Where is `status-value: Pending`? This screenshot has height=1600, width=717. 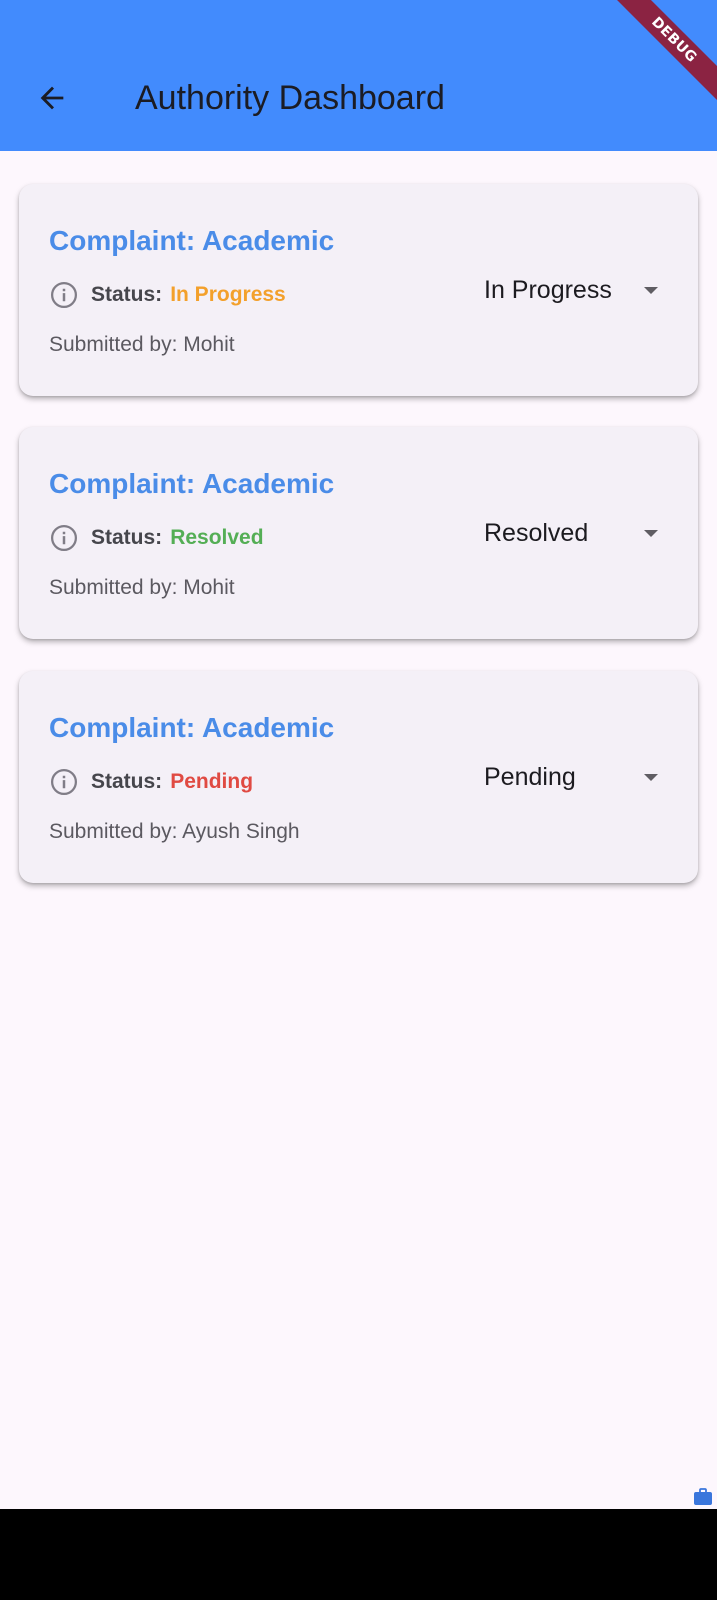 status-value: Pending is located at coordinates (212, 781).